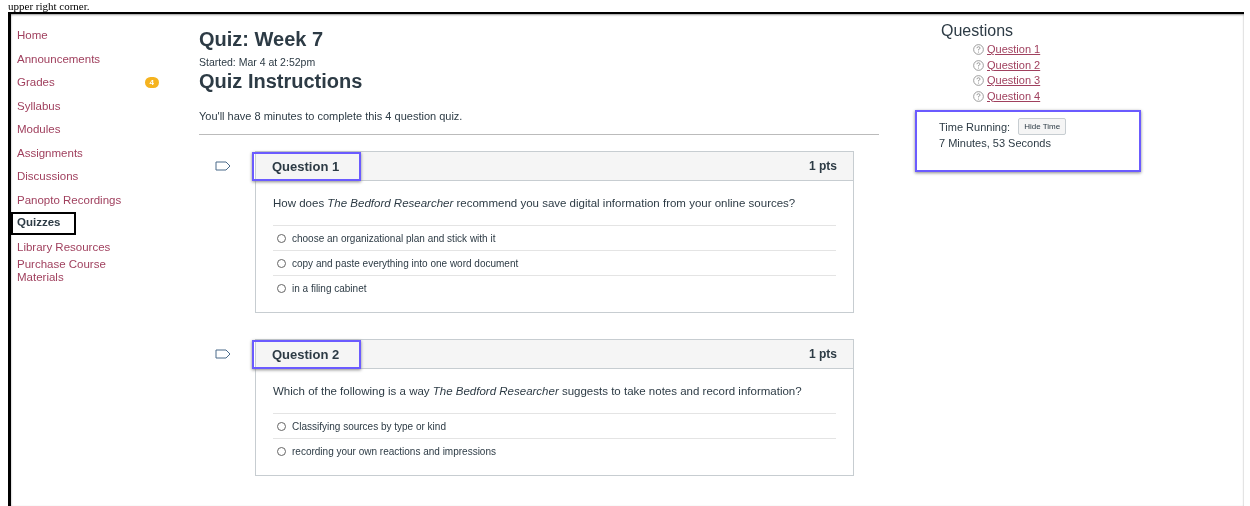 The height and width of the screenshot is (506, 1250). I want to click on caption-text: upper right corner., so click(49, 6).